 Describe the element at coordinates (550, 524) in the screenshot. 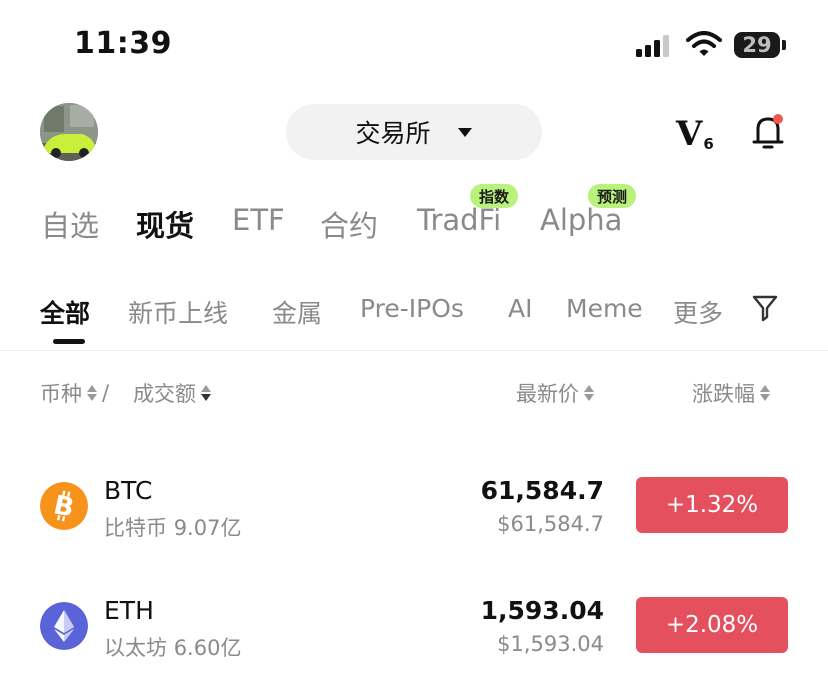

I see `usd-price: $61,584.7` at that location.